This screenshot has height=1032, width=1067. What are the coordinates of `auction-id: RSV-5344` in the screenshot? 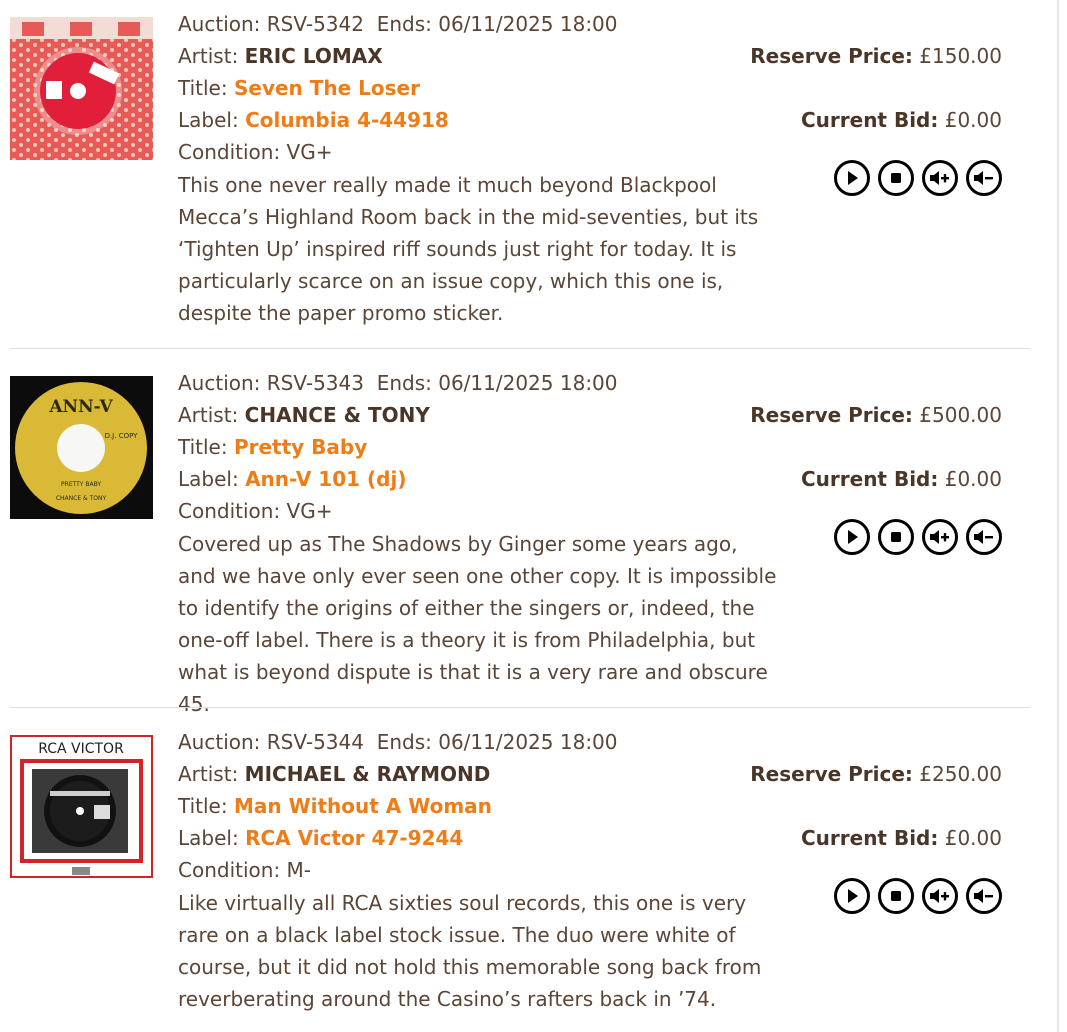 It's located at (315, 742).